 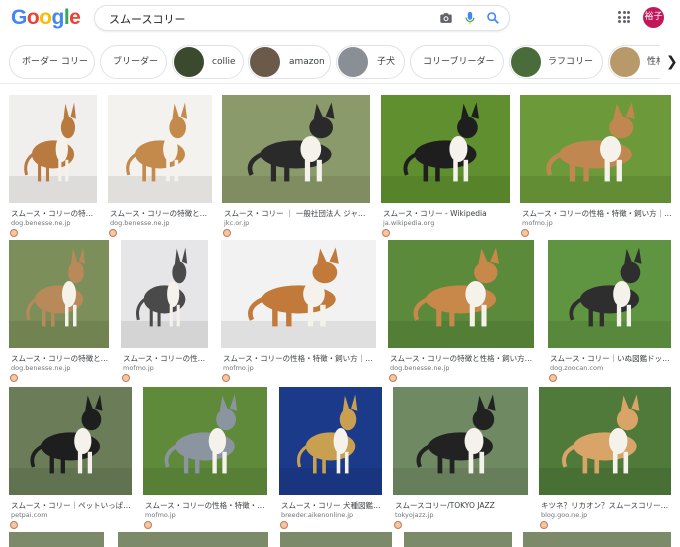 I want to click on result-source-domain: petpai.com, so click(x=29, y=515).